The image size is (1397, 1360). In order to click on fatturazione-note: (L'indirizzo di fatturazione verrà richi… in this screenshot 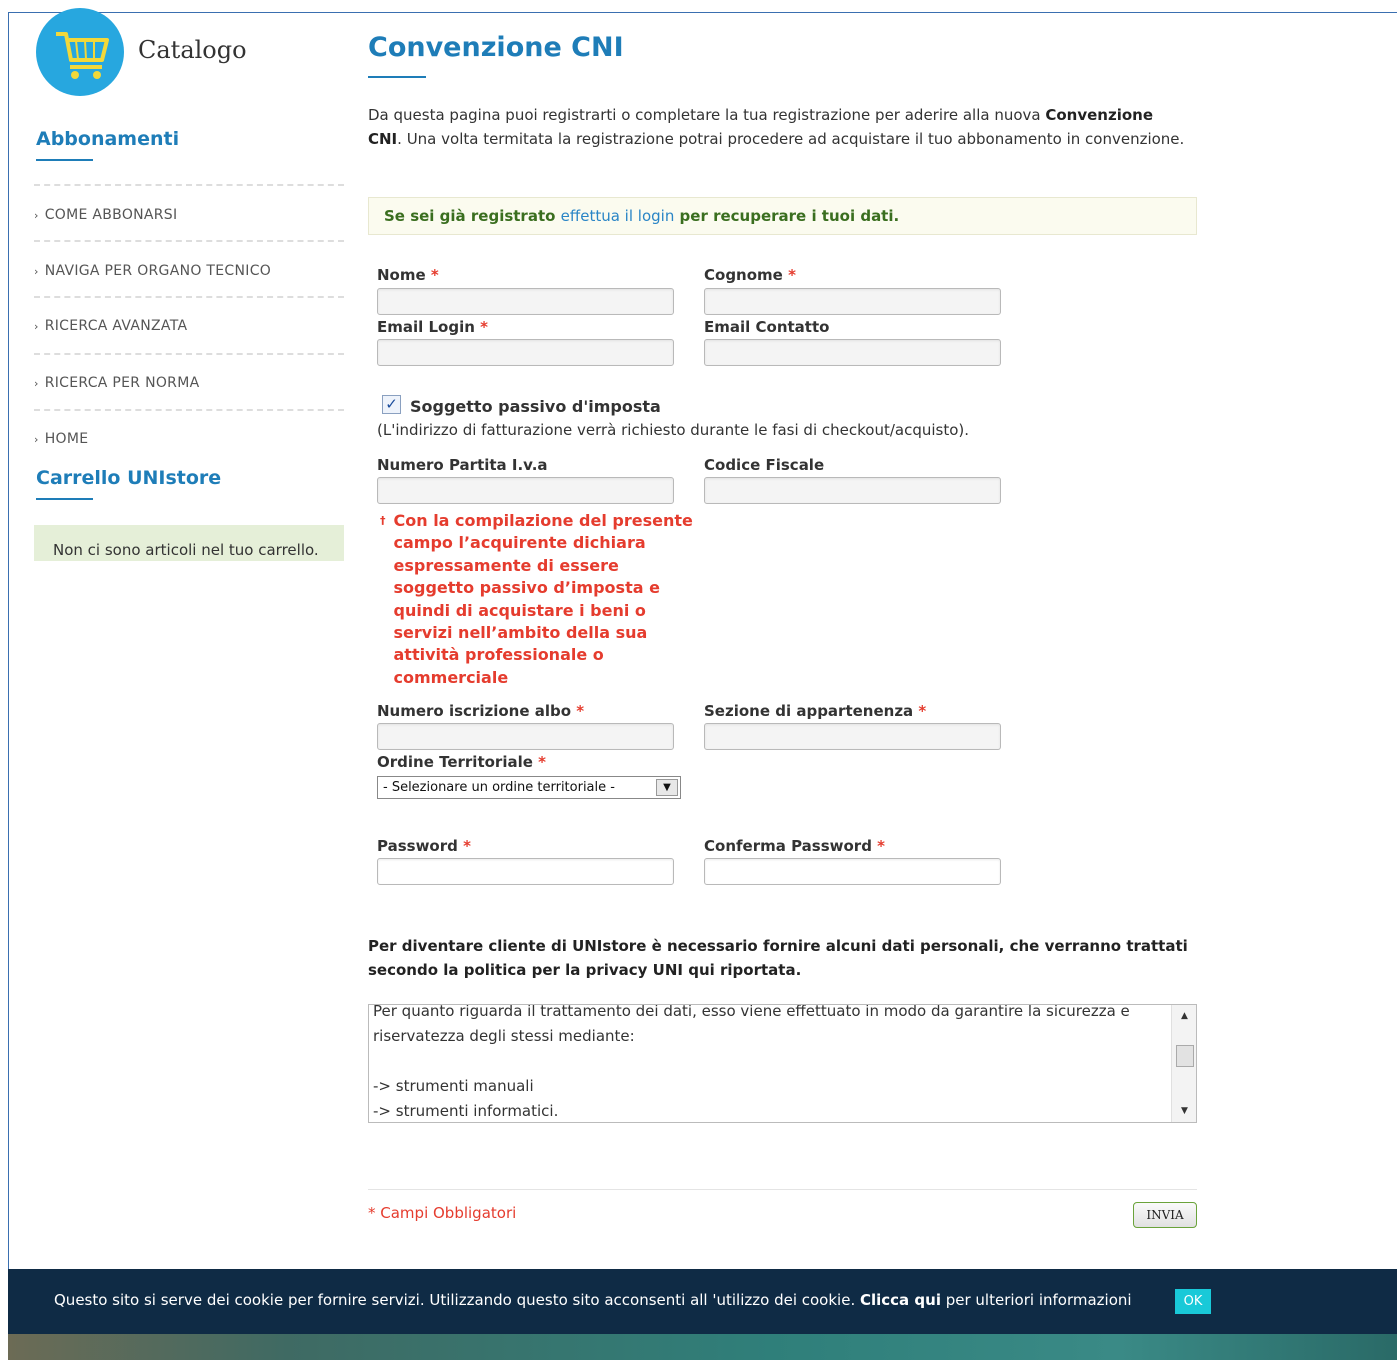, I will do `click(673, 430)`.